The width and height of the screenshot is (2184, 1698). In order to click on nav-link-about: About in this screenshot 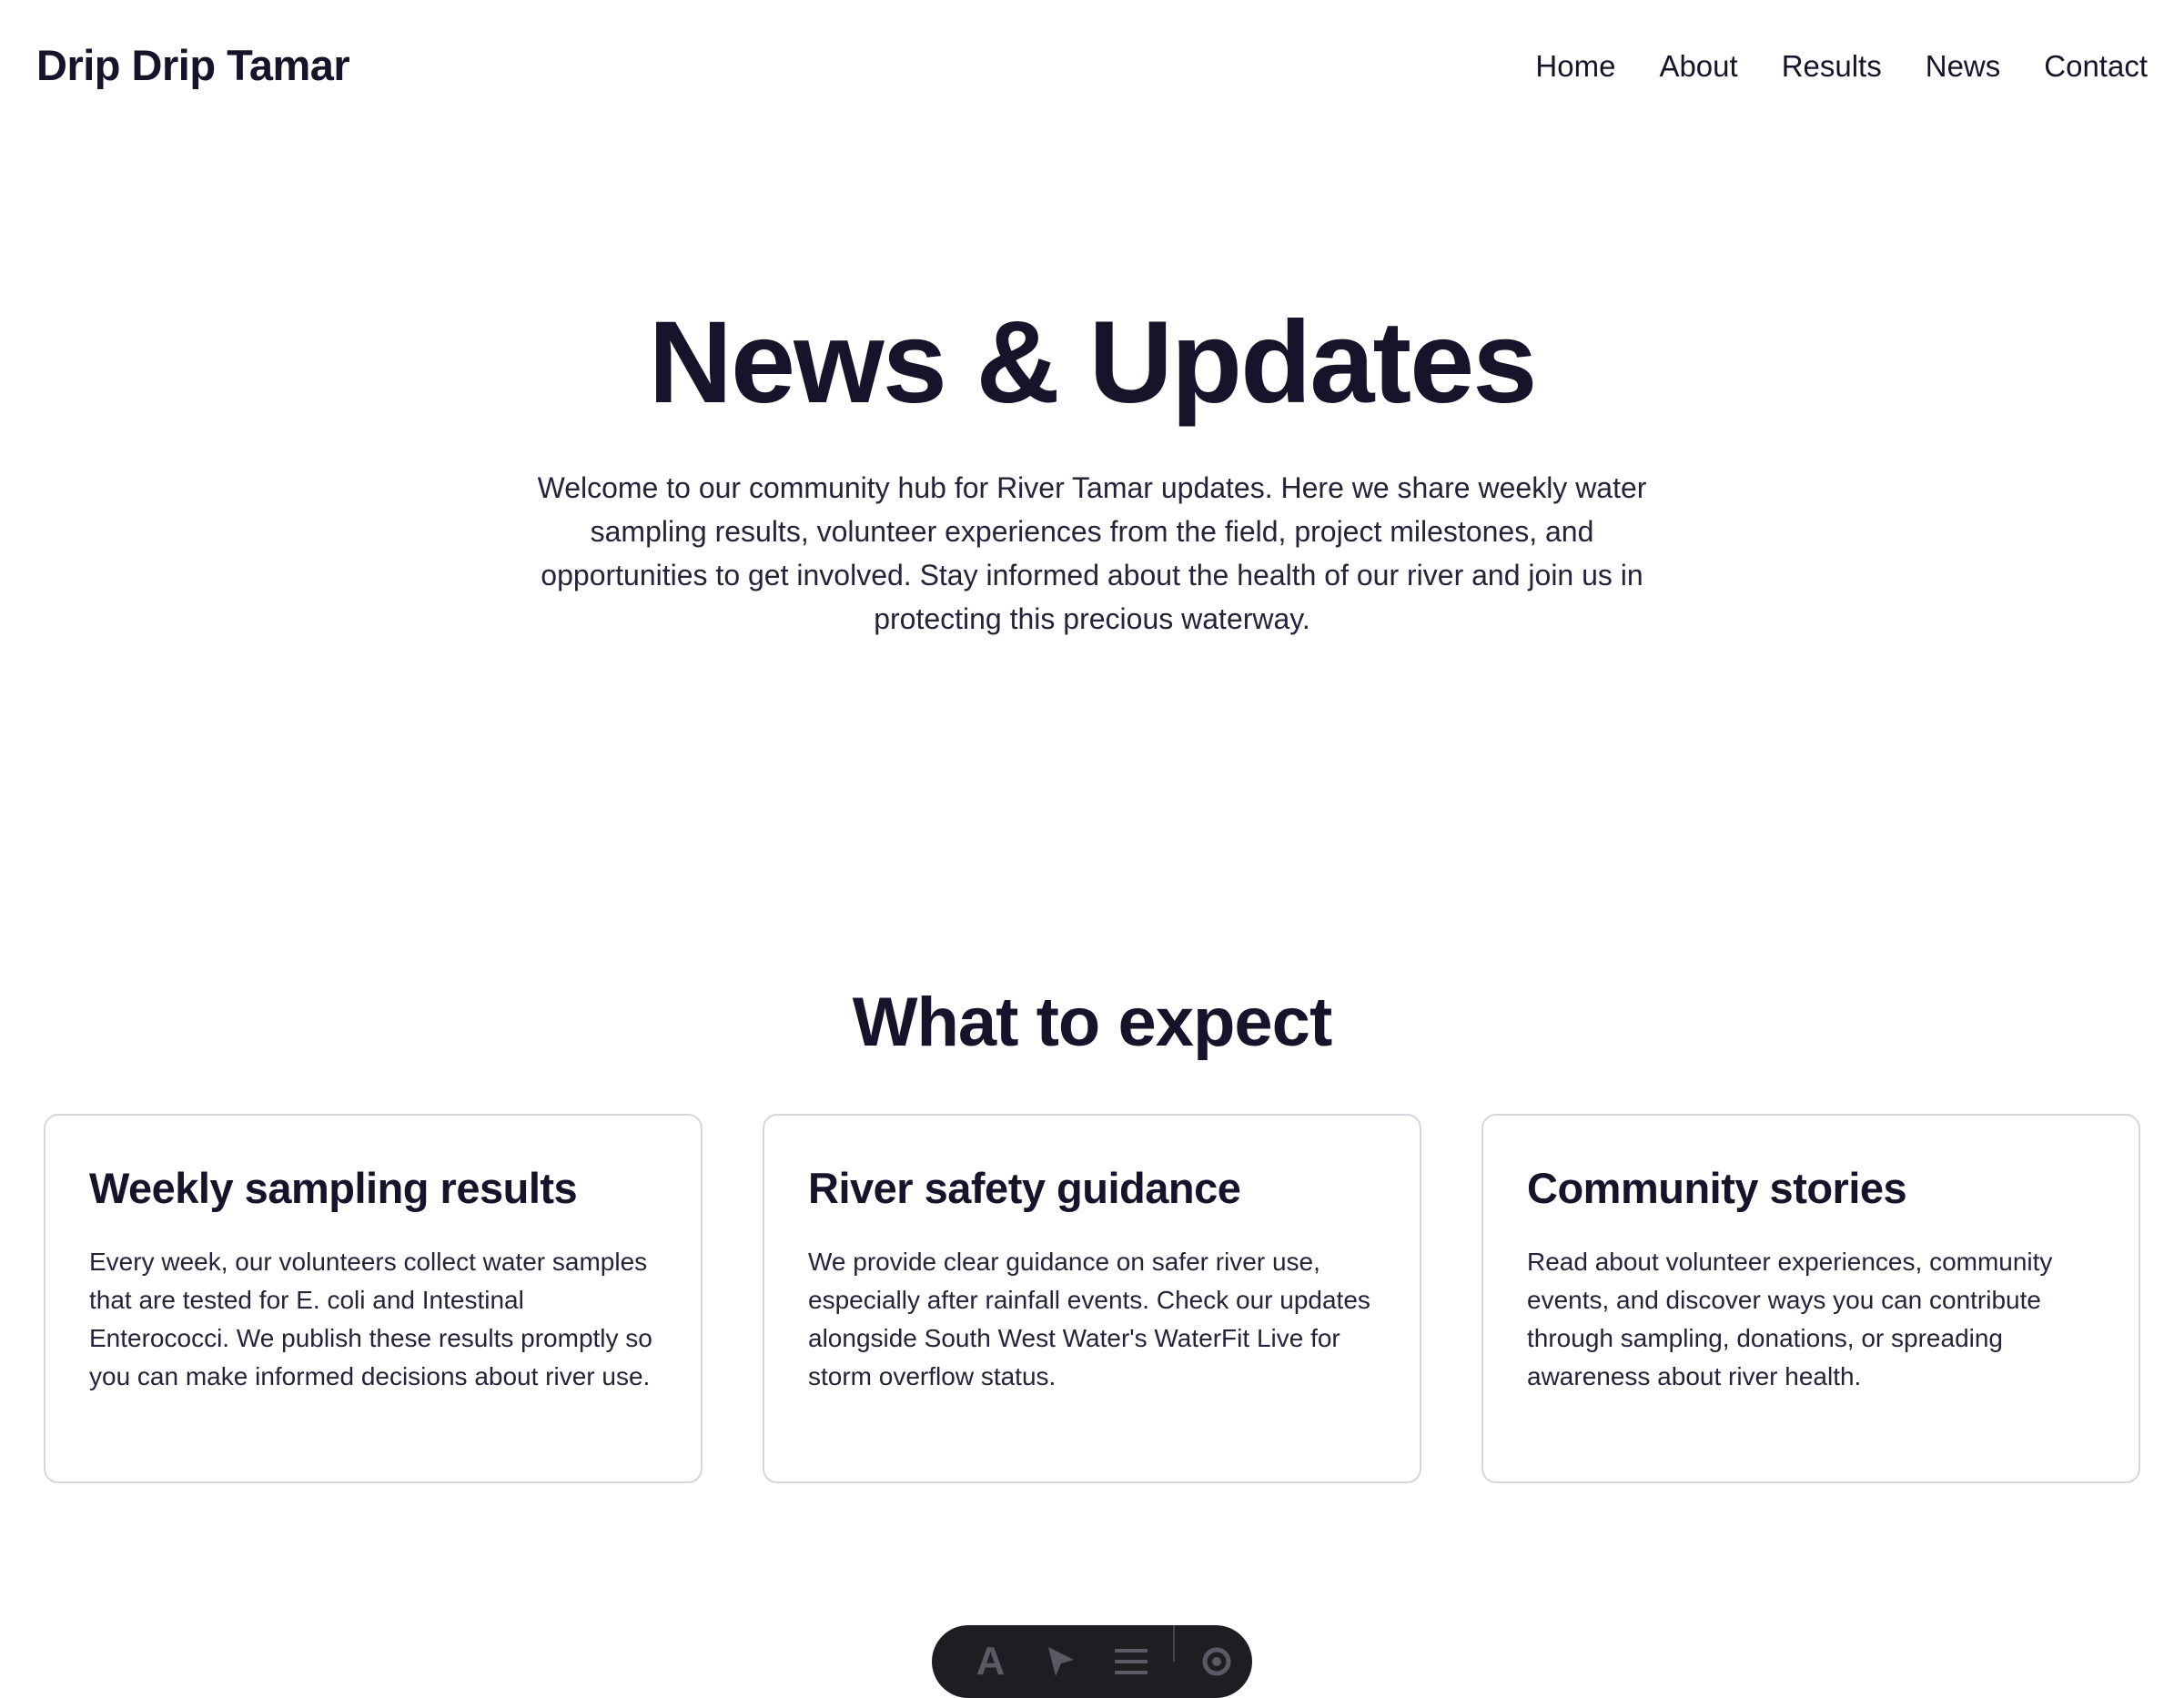, I will do `click(1698, 66)`.